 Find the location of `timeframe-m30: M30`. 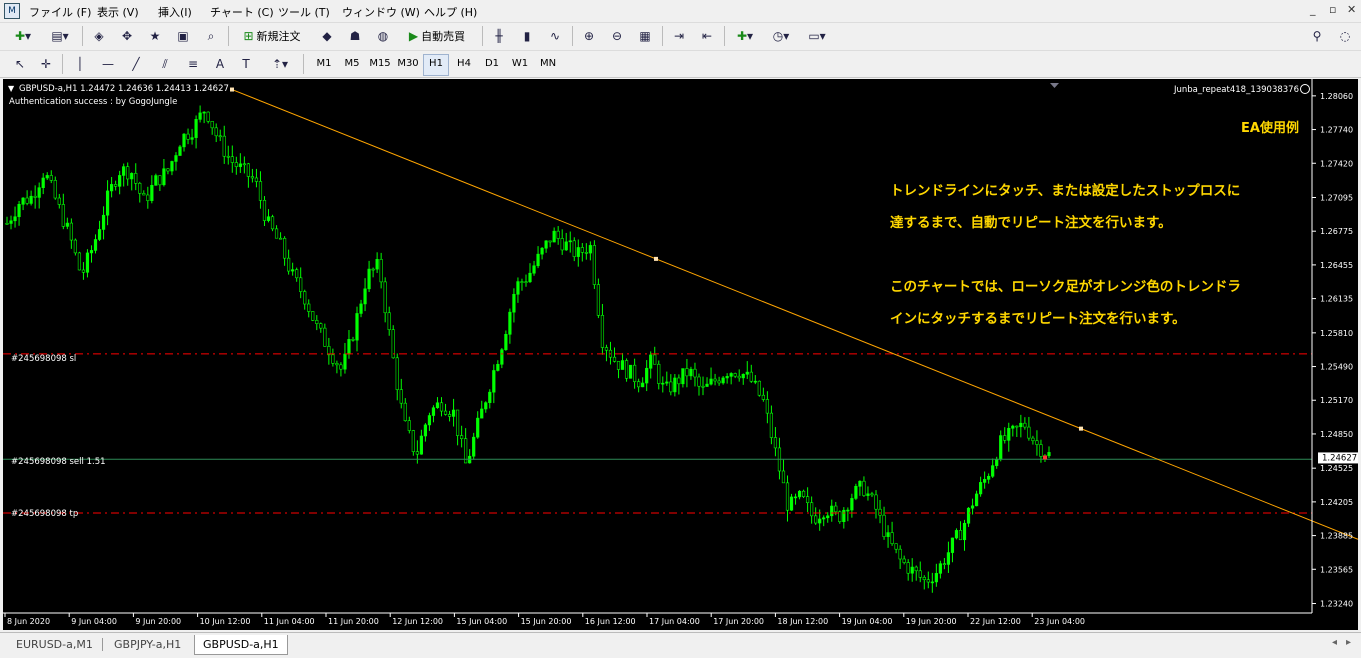

timeframe-m30: M30 is located at coordinates (408, 64).